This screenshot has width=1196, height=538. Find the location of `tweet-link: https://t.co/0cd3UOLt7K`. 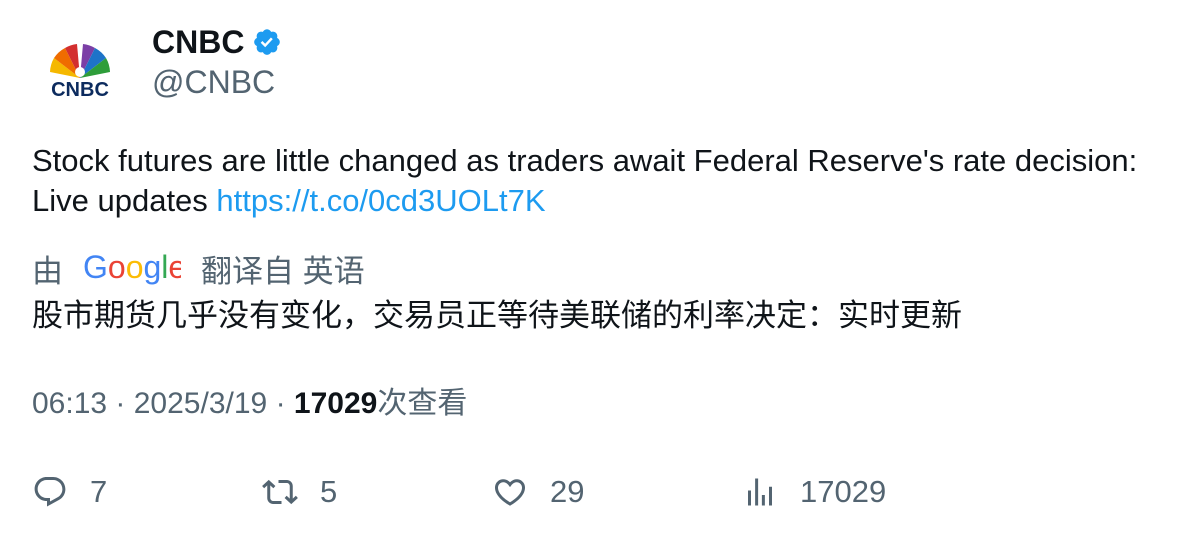

tweet-link: https://t.co/0cd3UOLt7K is located at coordinates (380, 200).